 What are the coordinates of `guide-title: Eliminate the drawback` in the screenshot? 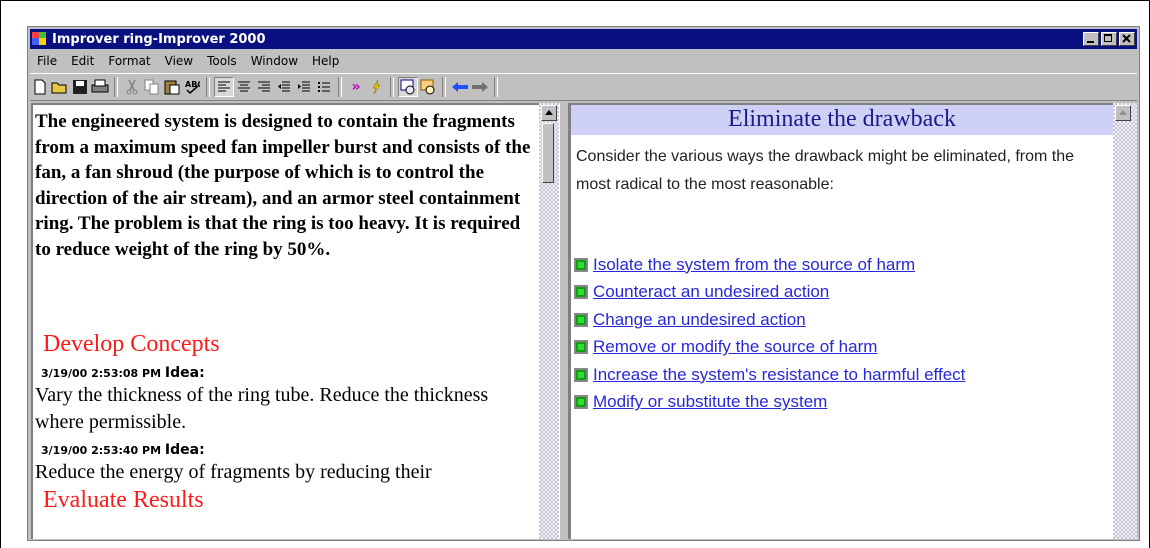 It's located at (842, 119).